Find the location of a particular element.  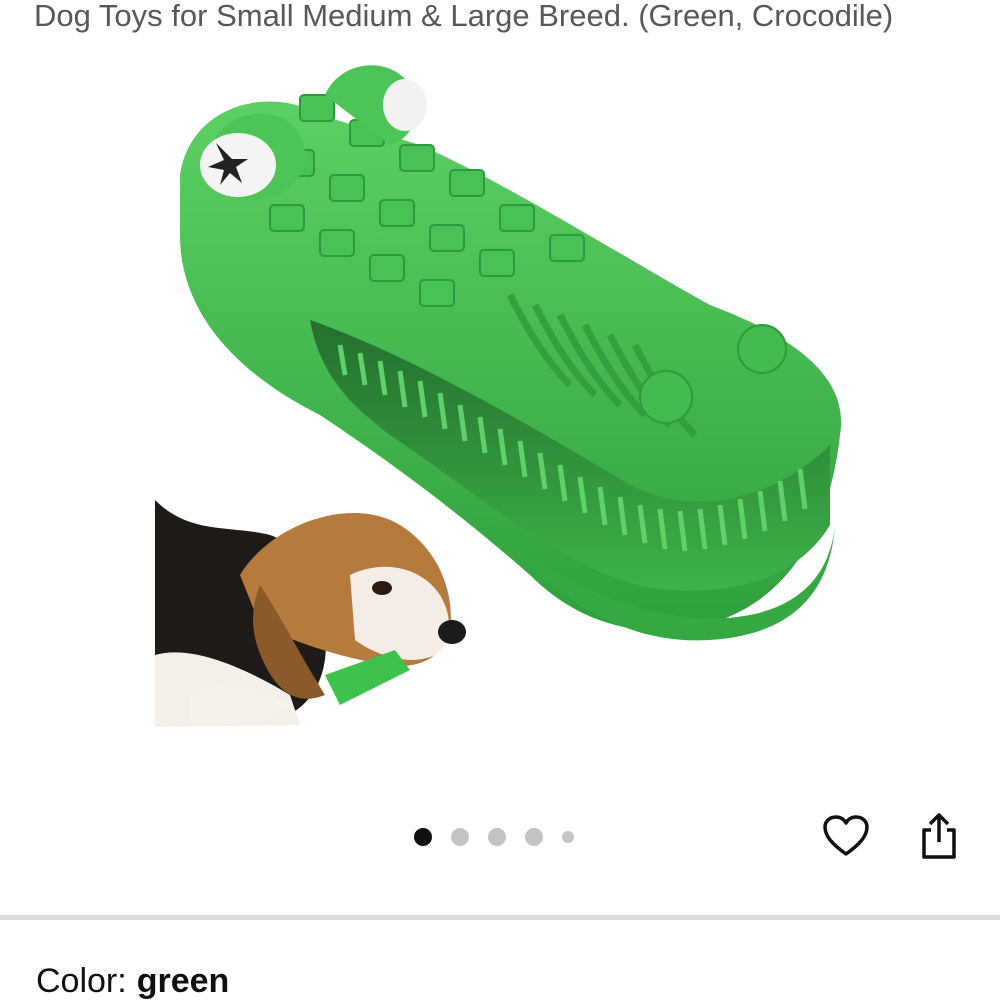

color-value: green is located at coordinates (183, 981).